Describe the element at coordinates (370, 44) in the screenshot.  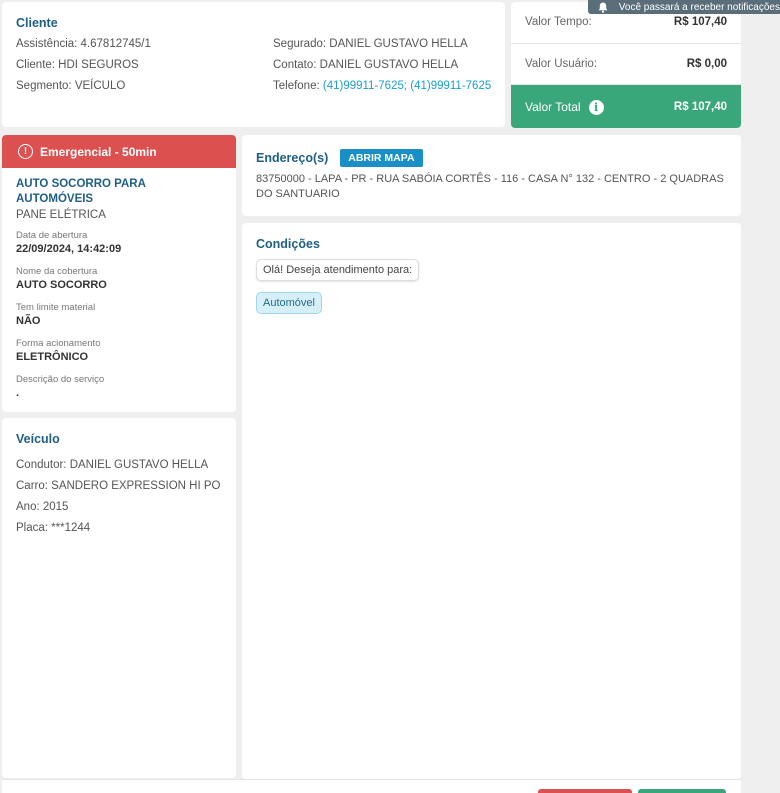
I see `segurado-text: Segurado: DANIEL GUSTAVO HELLA` at that location.